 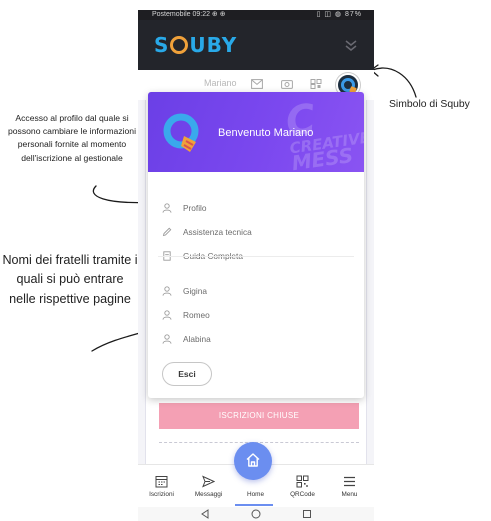 What do you see at coordinates (256, 339) in the screenshot?
I see `sibling-item-alabina: Alabina` at bounding box center [256, 339].